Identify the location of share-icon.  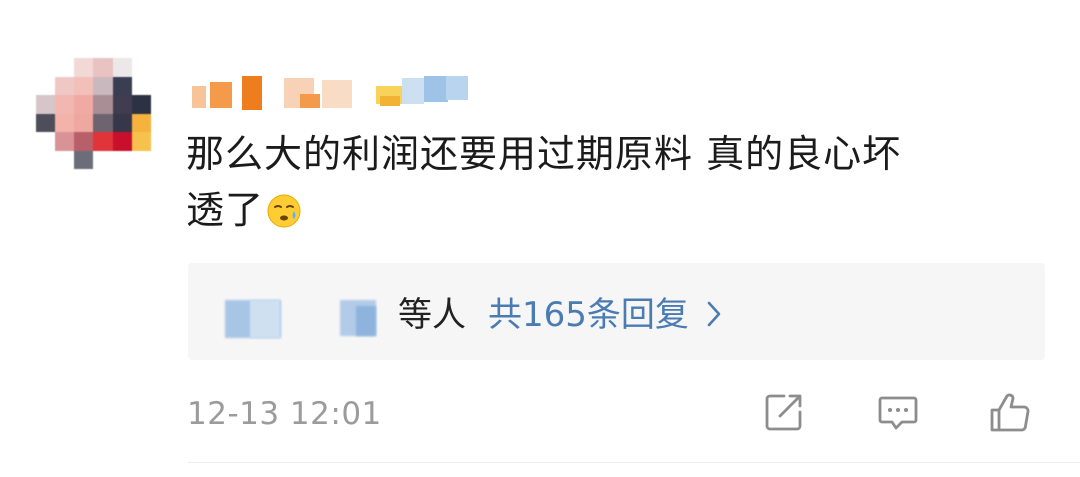
(783, 412).